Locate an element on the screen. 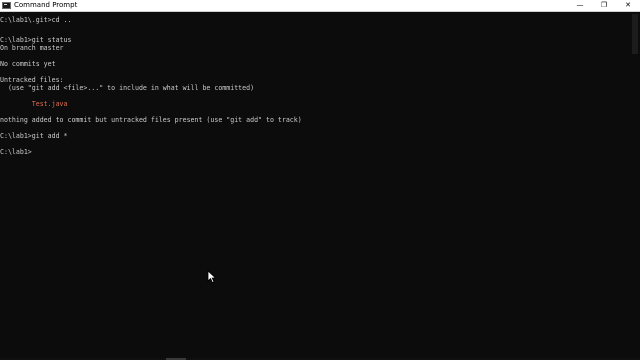 This screenshot has width=640, height=360. command-prompt-line: C:\lab1> is located at coordinates (16, 152).